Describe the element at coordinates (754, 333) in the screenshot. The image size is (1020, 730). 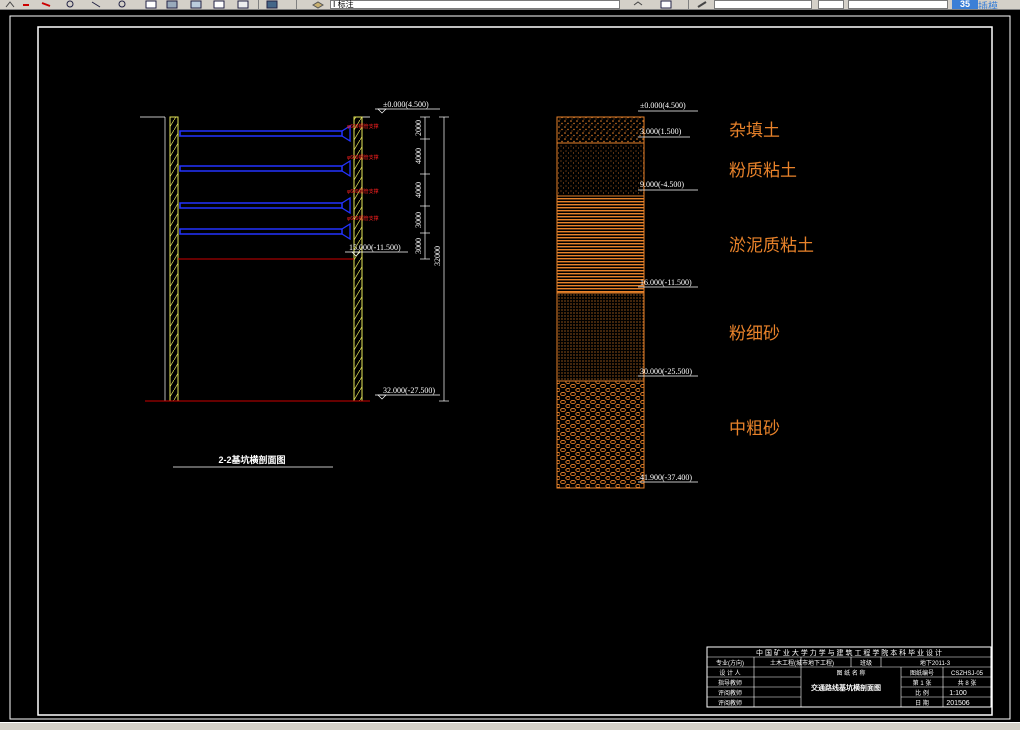
I see `soil-layer-name-4: 粉细砂` at that location.